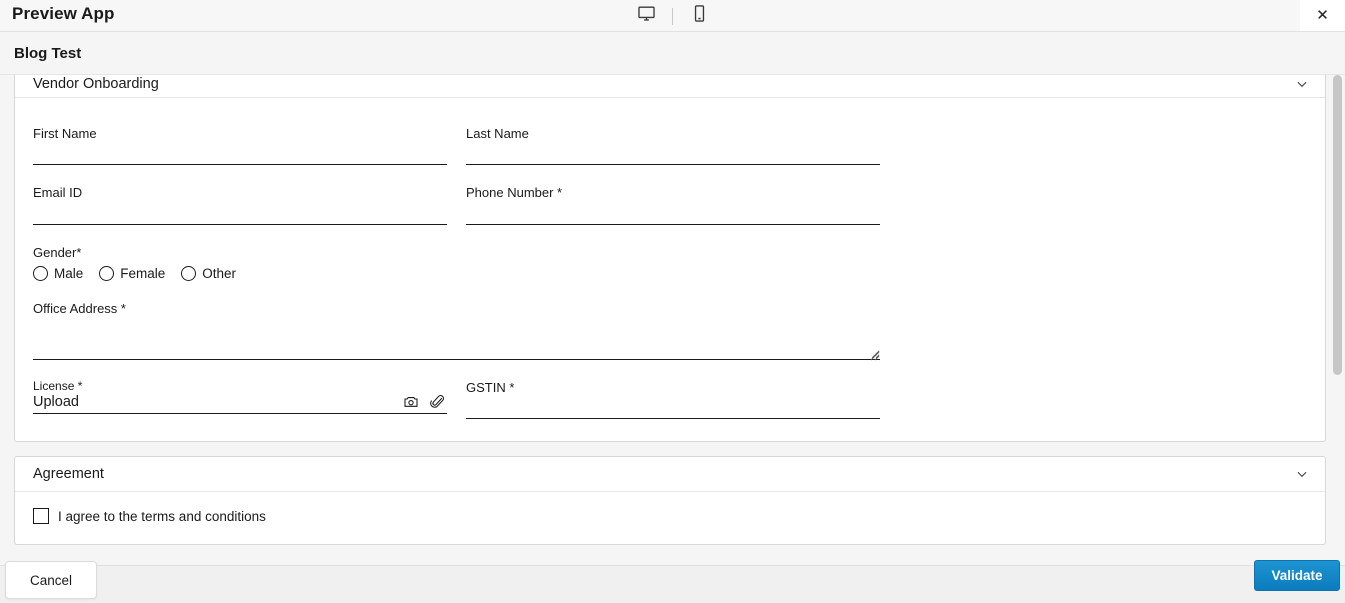 This screenshot has height=603, width=1345. Describe the element at coordinates (58, 386) in the screenshot. I see `license-label: License *` at that location.